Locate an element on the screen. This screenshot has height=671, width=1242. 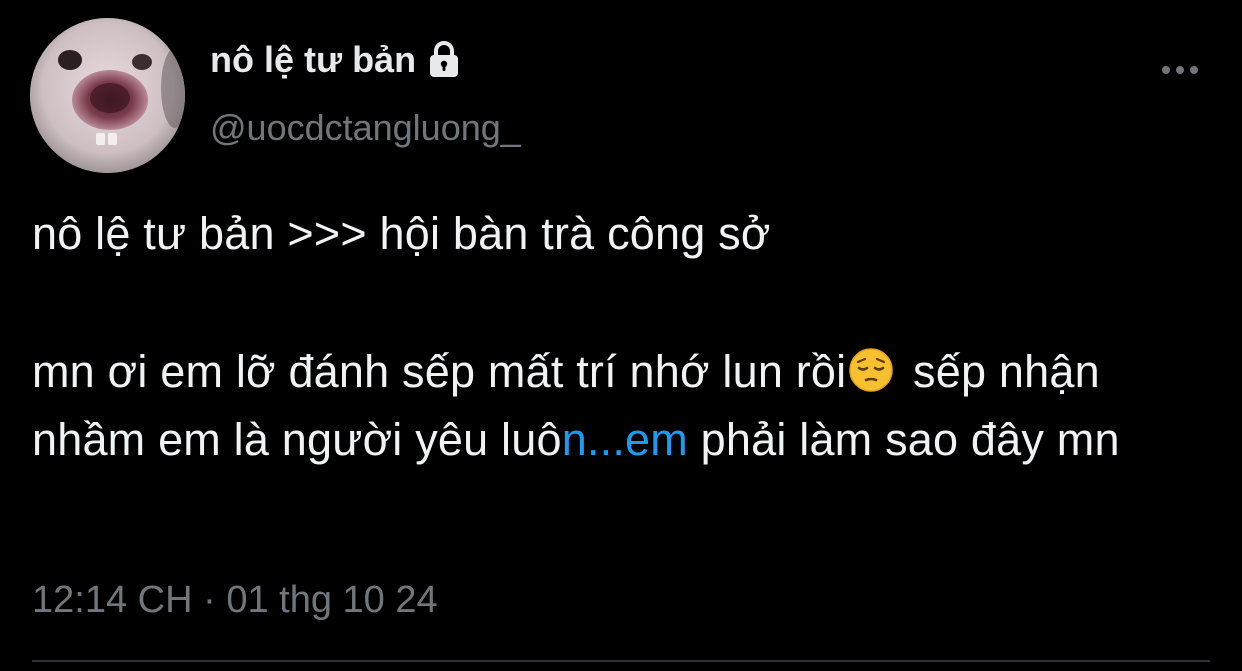
author-name-row: nô lệ tư bản is located at coordinates (337, 60).